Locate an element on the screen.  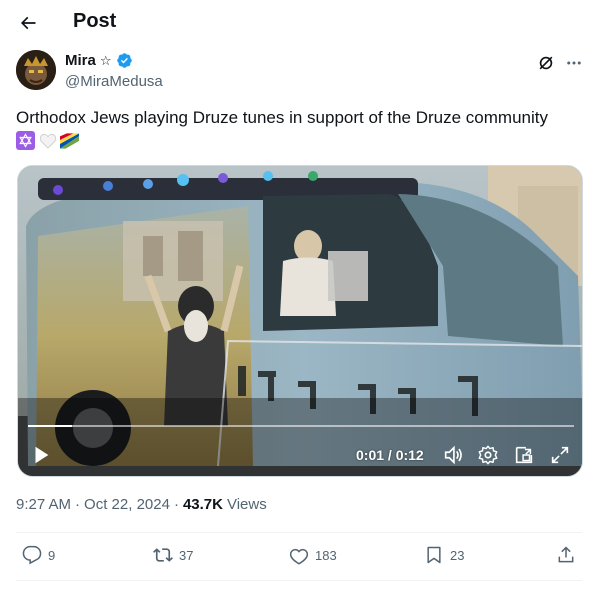
reply-count: 9 is located at coordinates (52, 555).